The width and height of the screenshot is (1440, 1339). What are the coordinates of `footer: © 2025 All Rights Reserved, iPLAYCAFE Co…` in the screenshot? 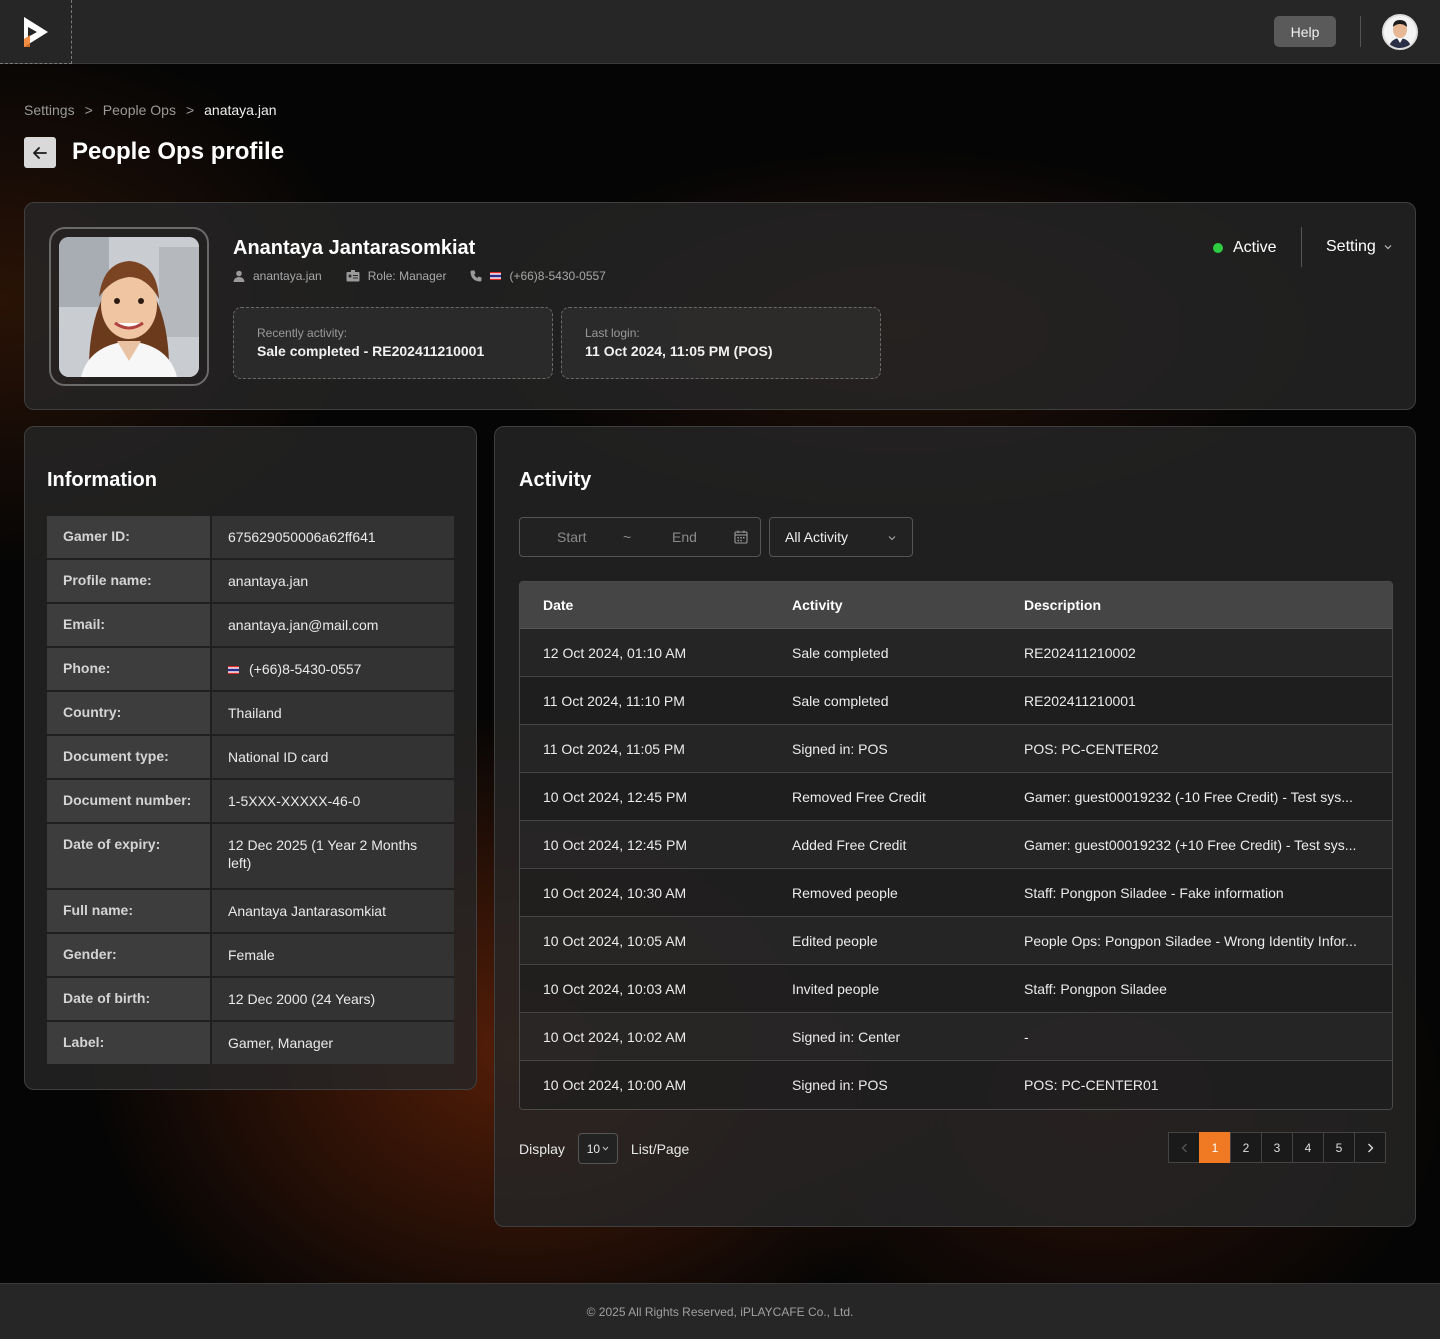 It's located at (720, 1311).